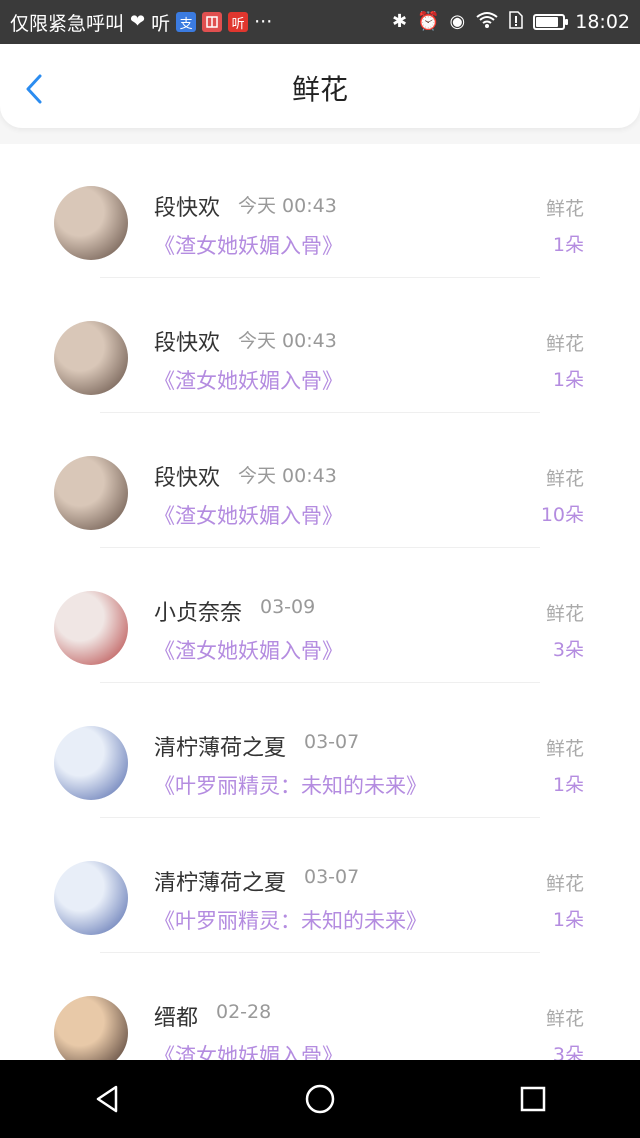 The width and height of the screenshot is (640, 1138). What do you see at coordinates (457, 21) in the screenshot?
I see `eye-icon: ◉` at bounding box center [457, 21].